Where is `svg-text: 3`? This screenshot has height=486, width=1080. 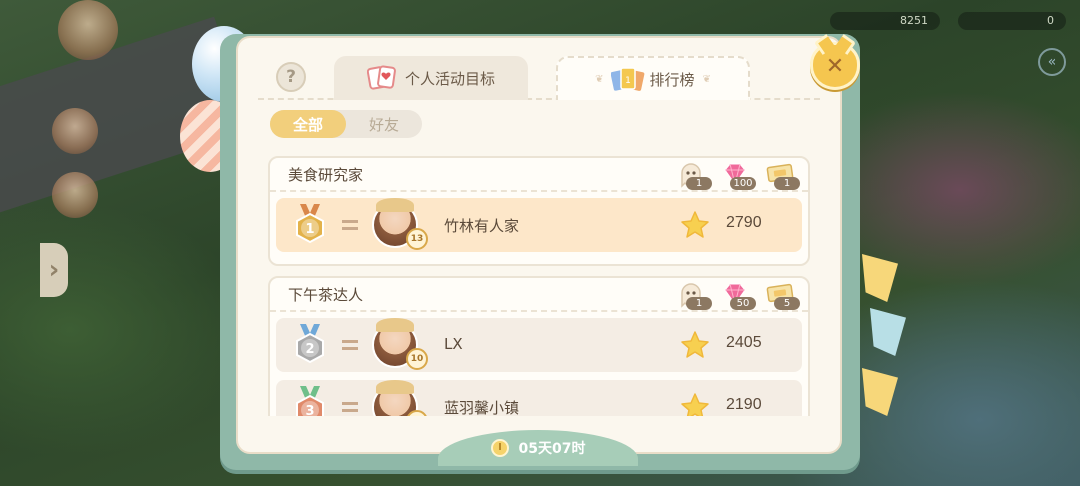
svg-text: 3 is located at coordinates (309, 410).